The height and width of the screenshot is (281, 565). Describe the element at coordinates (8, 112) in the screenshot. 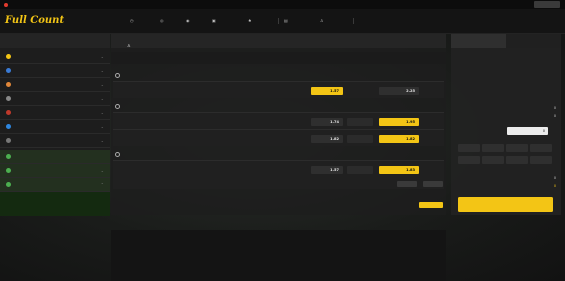

I see `volleyball-icon` at that location.